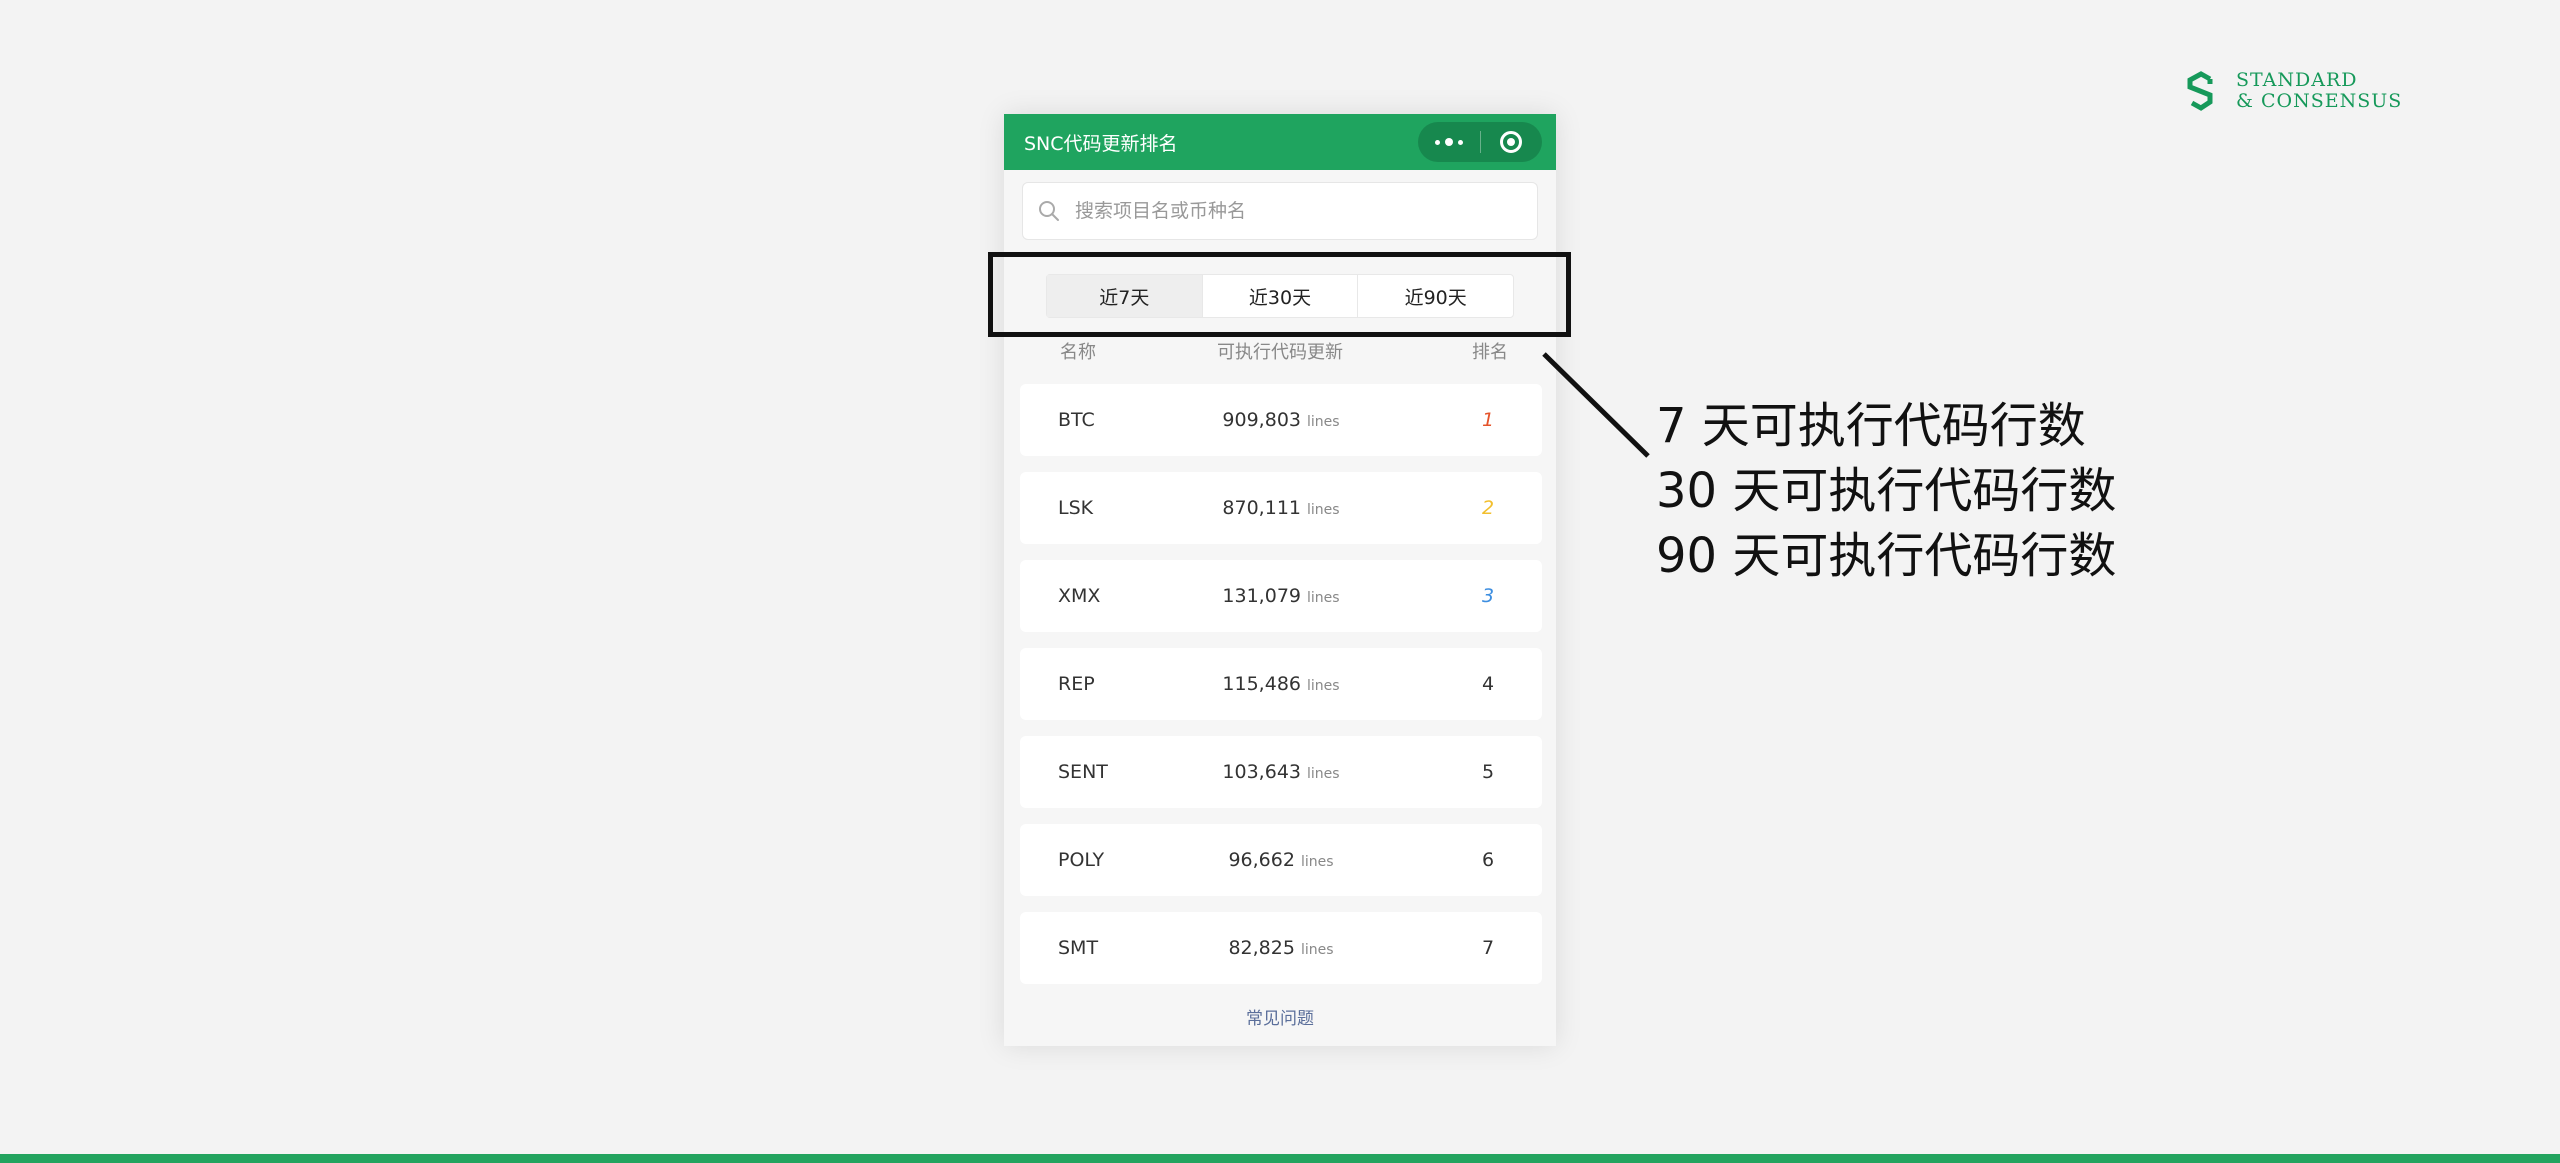 Image resolution: width=2560 pixels, height=1163 pixels. I want to click on brand-line-1: STANDARD, so click(2297, 80).